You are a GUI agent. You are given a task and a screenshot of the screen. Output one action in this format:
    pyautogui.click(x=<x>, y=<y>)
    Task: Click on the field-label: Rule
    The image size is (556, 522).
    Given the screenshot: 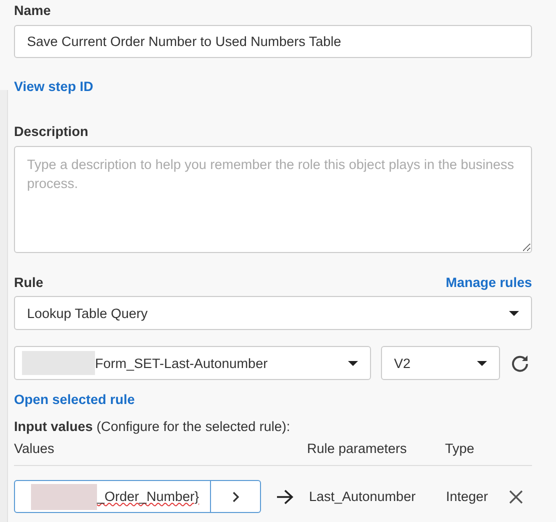 What is the action you would take?
    pyautogui.click(x=29, y=282)
    